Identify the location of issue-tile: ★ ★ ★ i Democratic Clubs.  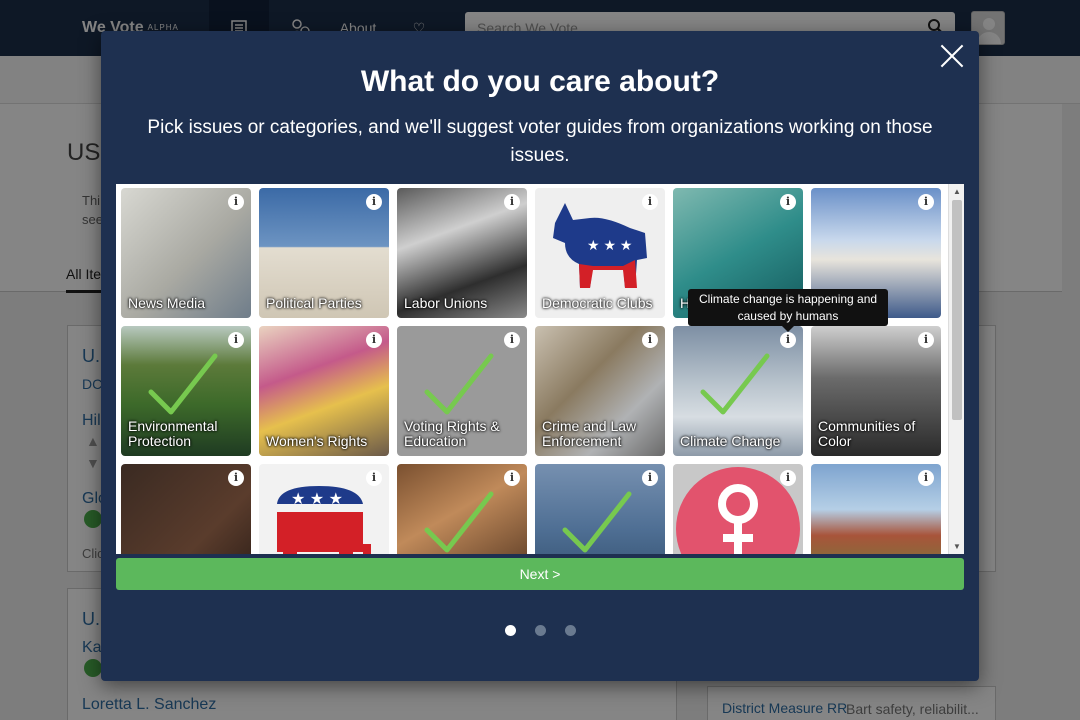
(600, 253).